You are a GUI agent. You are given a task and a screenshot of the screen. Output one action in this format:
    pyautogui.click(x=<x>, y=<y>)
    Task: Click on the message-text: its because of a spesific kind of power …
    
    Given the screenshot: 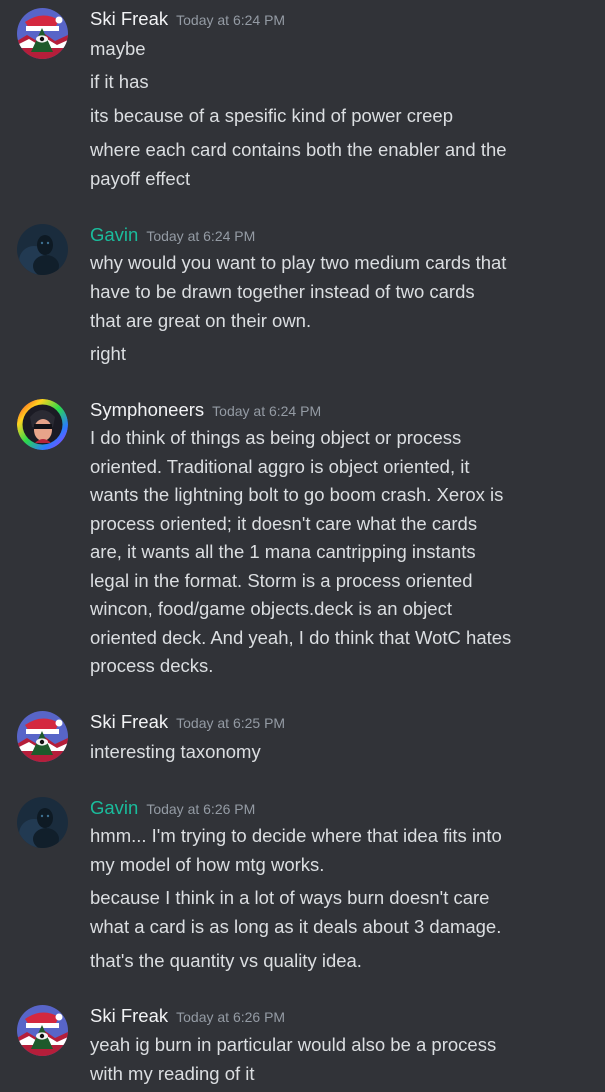 What is the action you would take?
    pyautogui.click(x=271, y=115)
    